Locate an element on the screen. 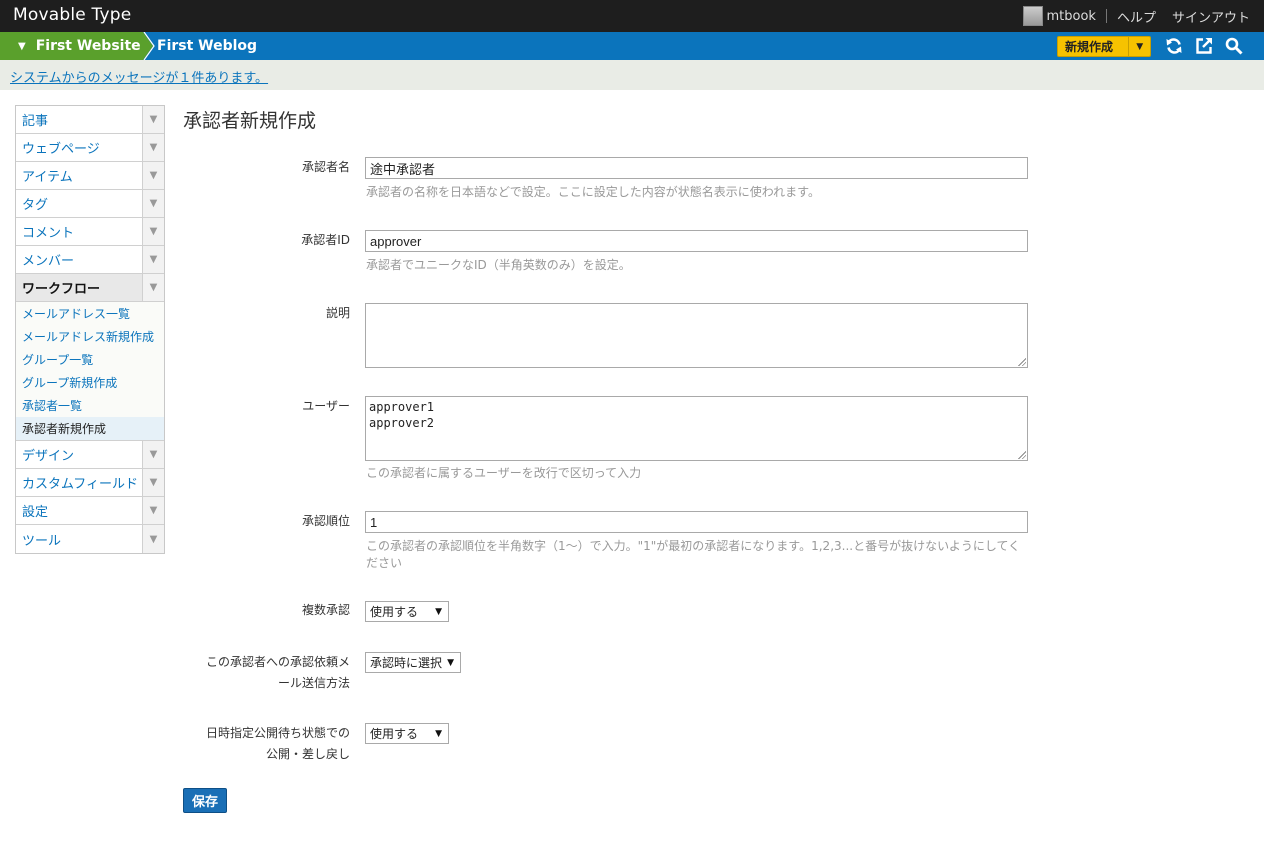 The width and height of the screenshot is (1264, 852). order-input is located at coordinates (696, 522).